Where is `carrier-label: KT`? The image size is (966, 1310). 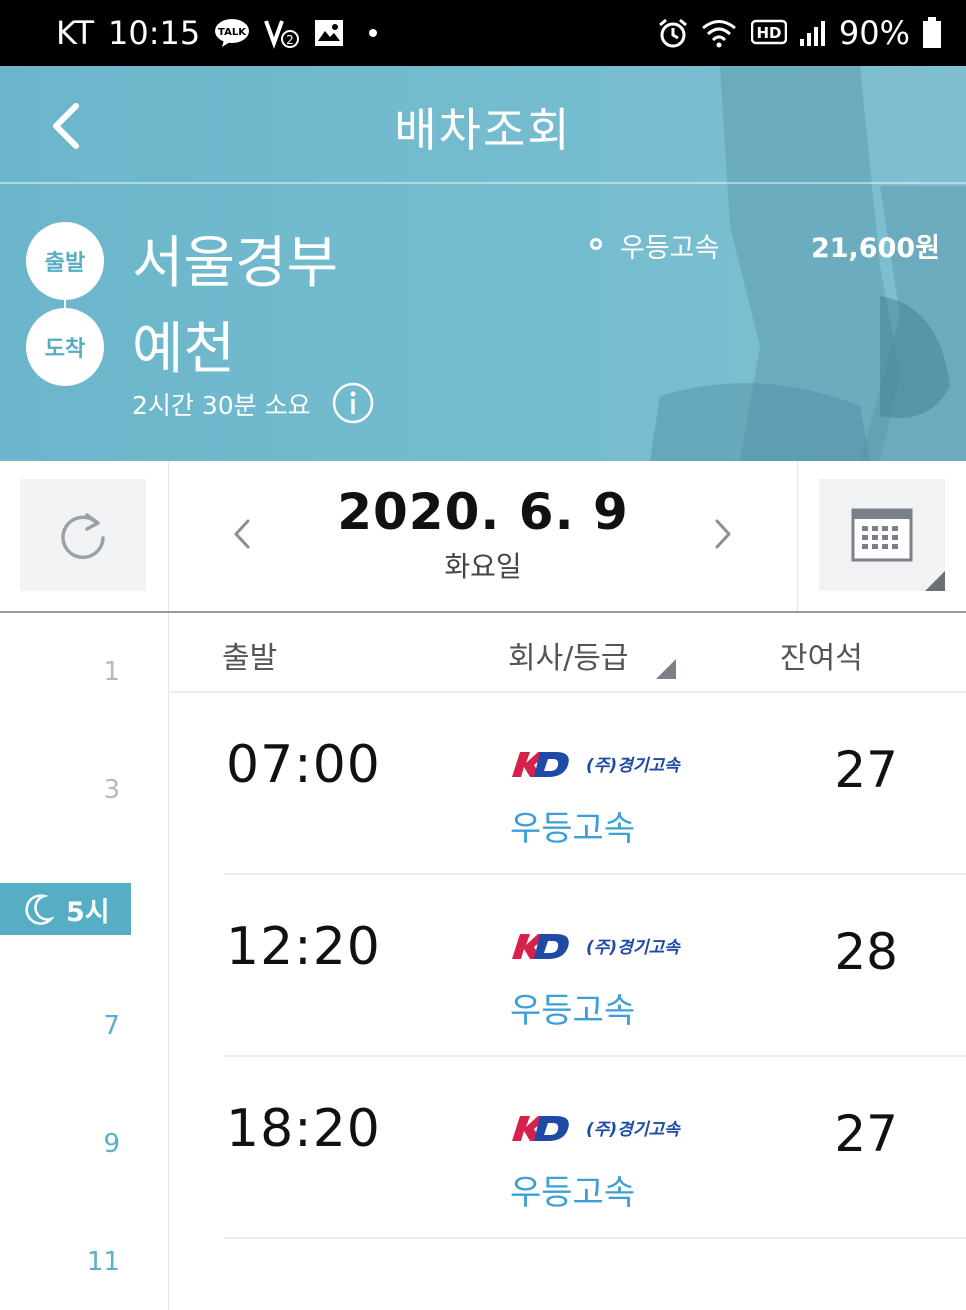
carrier-label: KT is located at coordinates (75, 33).